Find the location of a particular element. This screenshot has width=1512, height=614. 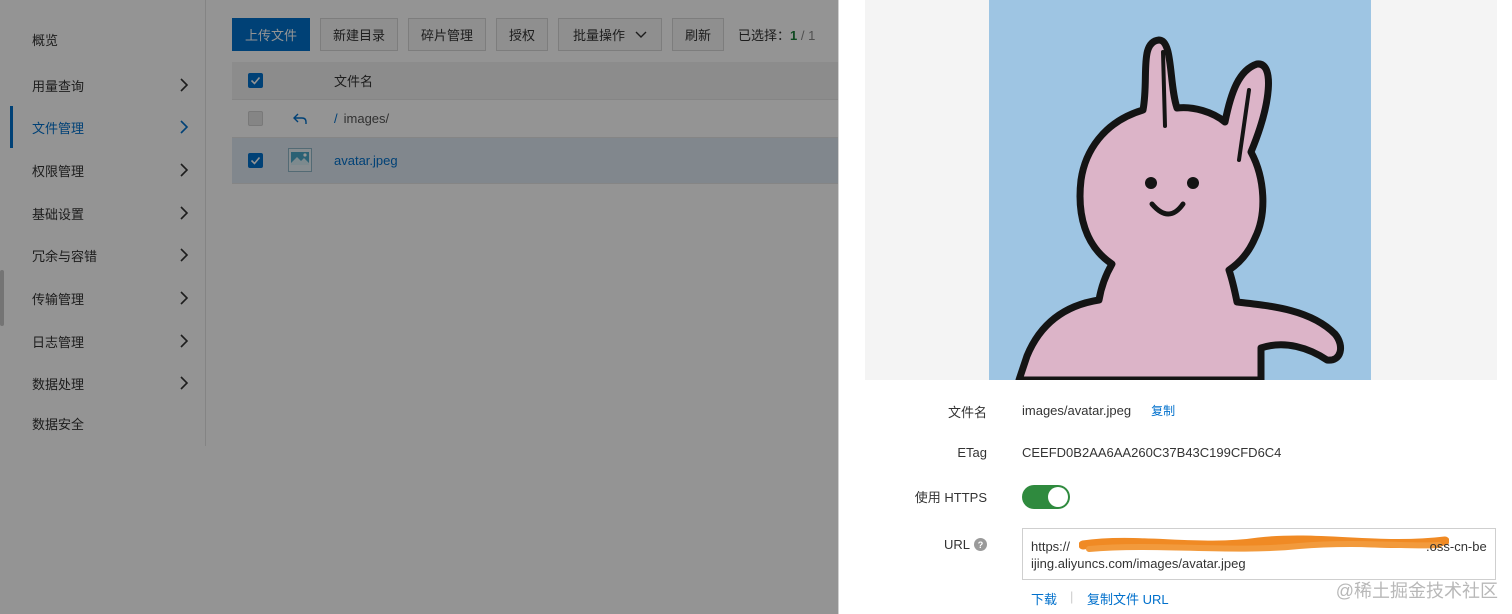

help-icon: ? is located at coordinates (980, 544).